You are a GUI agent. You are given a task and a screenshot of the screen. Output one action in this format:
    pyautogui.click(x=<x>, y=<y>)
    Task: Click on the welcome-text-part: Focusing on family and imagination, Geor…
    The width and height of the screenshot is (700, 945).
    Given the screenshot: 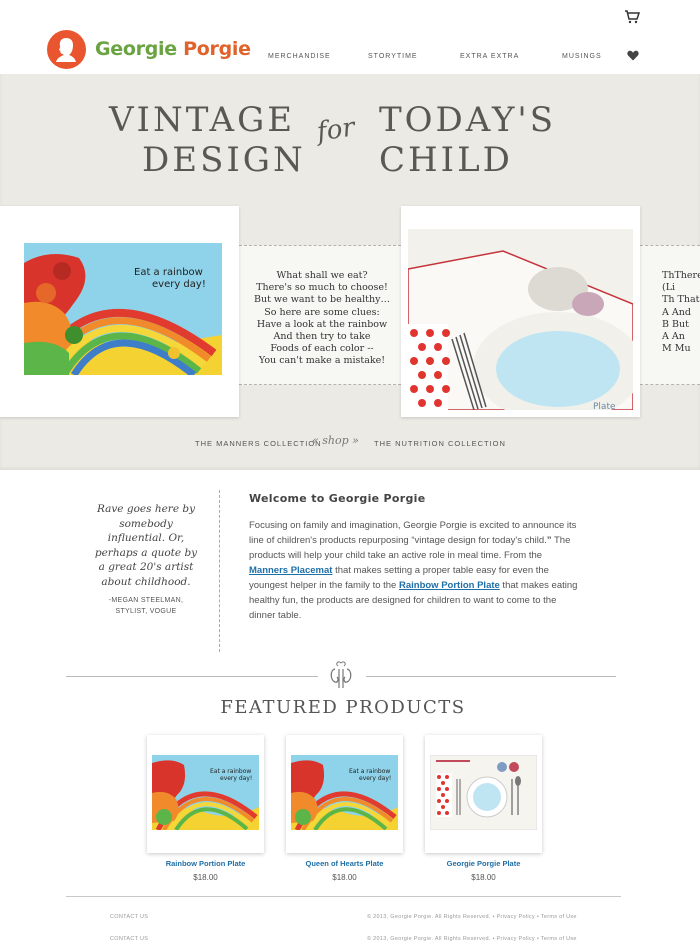 What is the action you would take?
    pyautogui.click(x=413, y=533)
    